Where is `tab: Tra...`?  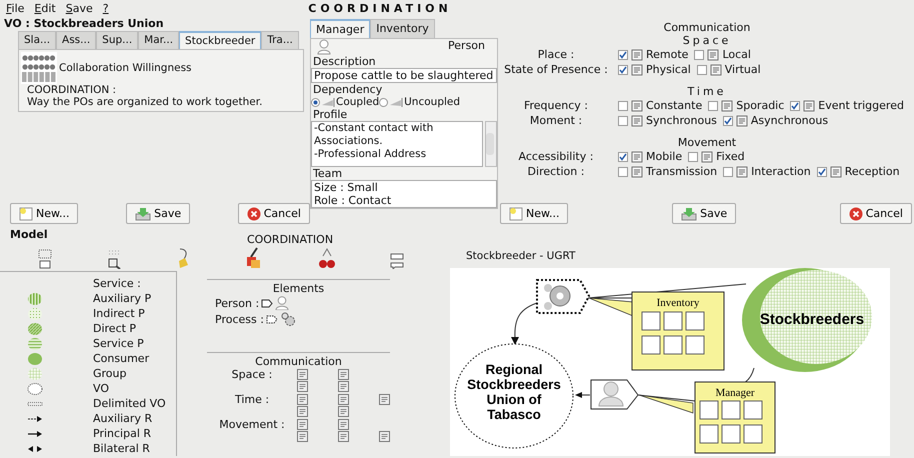 tab: Tra... is located at coordinates (280, 40).